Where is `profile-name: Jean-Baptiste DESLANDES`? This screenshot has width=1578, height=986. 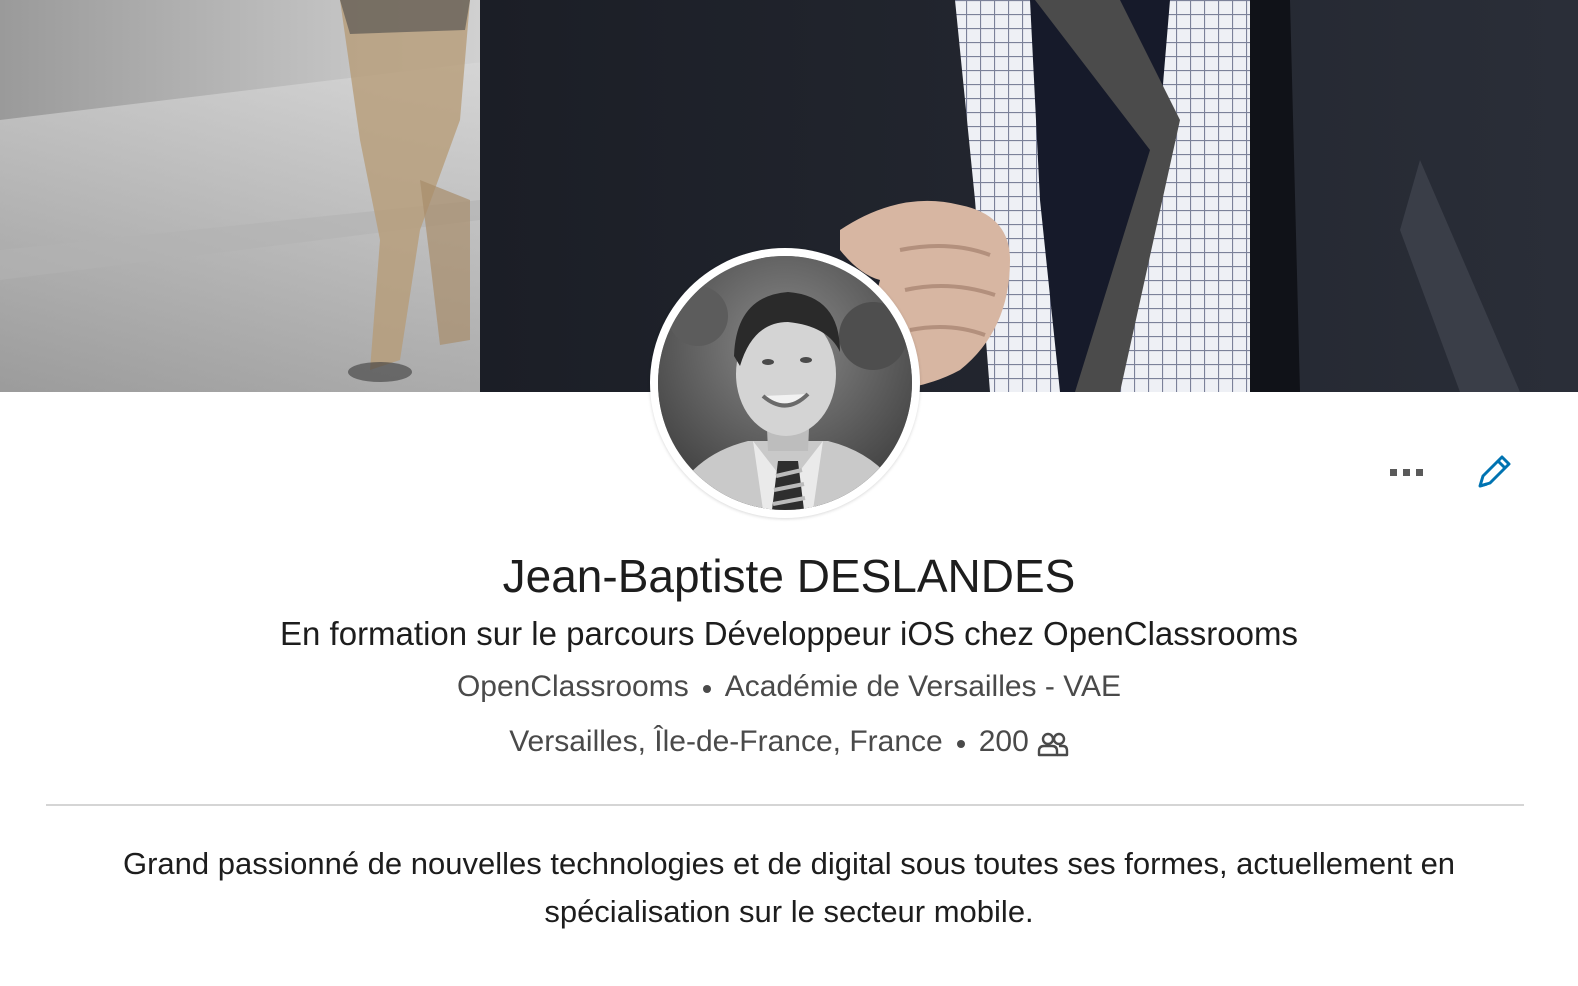
profile-name: Jean-Baptiste DESLANDES is located at coordinates (789, 576).